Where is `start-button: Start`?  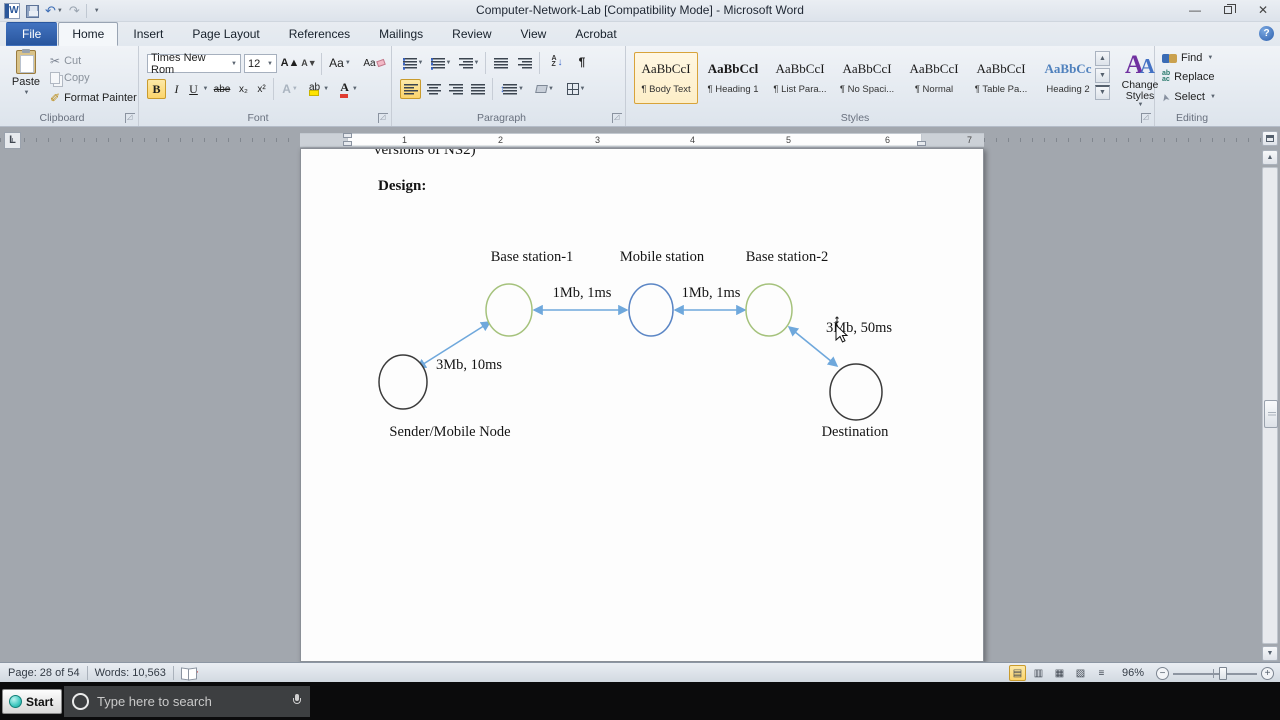 start-button: Start is located at coordinates (32, 701).